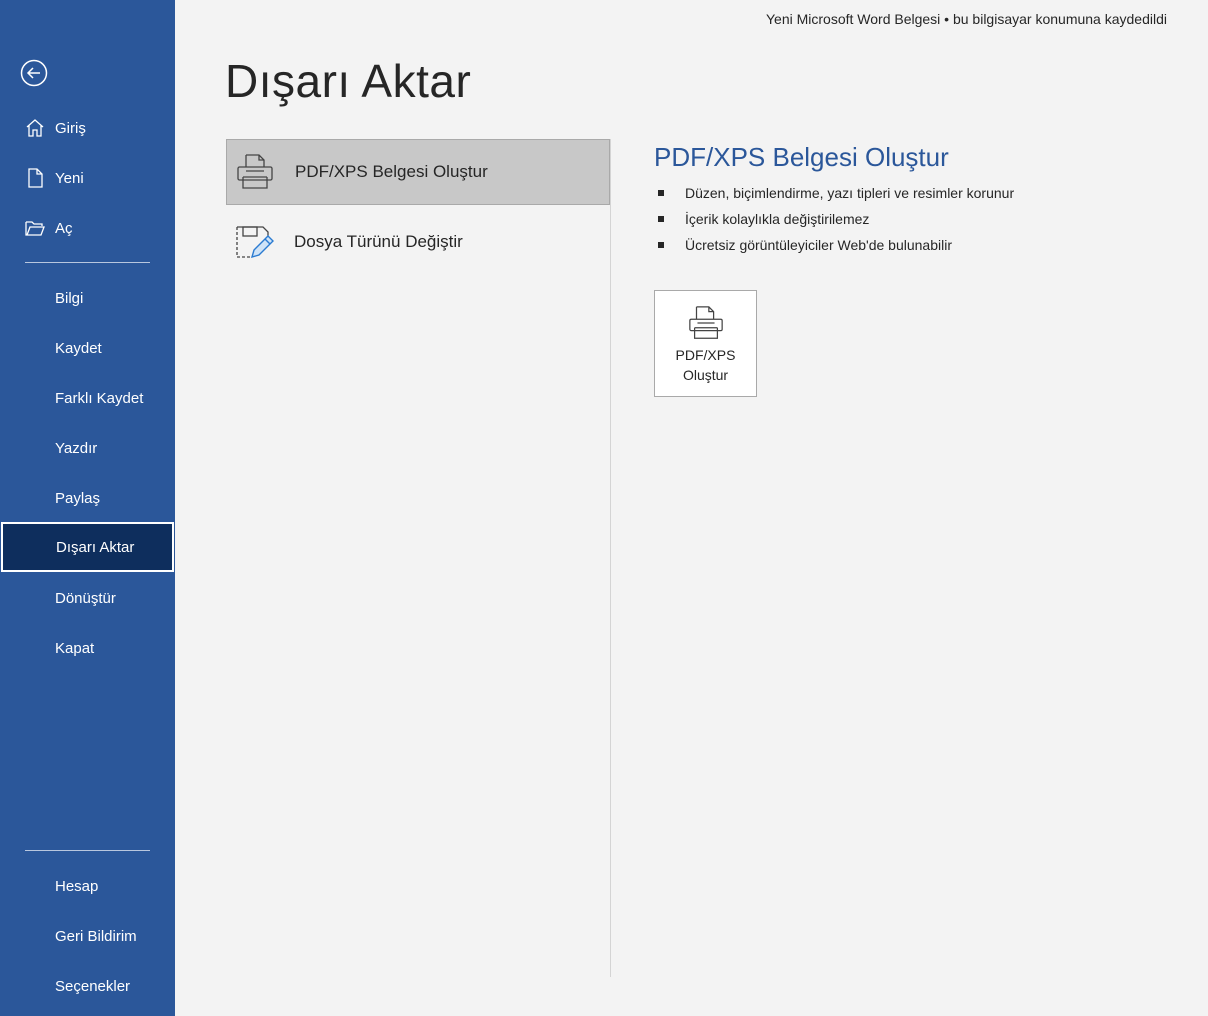 The height and width of the screenshot is (1016, 1208). What do you see at coordinates (705, 365) in the screenshot?
I see `create-button-label: PDF/XPS Oluştur` at bounding box center [705, 365].